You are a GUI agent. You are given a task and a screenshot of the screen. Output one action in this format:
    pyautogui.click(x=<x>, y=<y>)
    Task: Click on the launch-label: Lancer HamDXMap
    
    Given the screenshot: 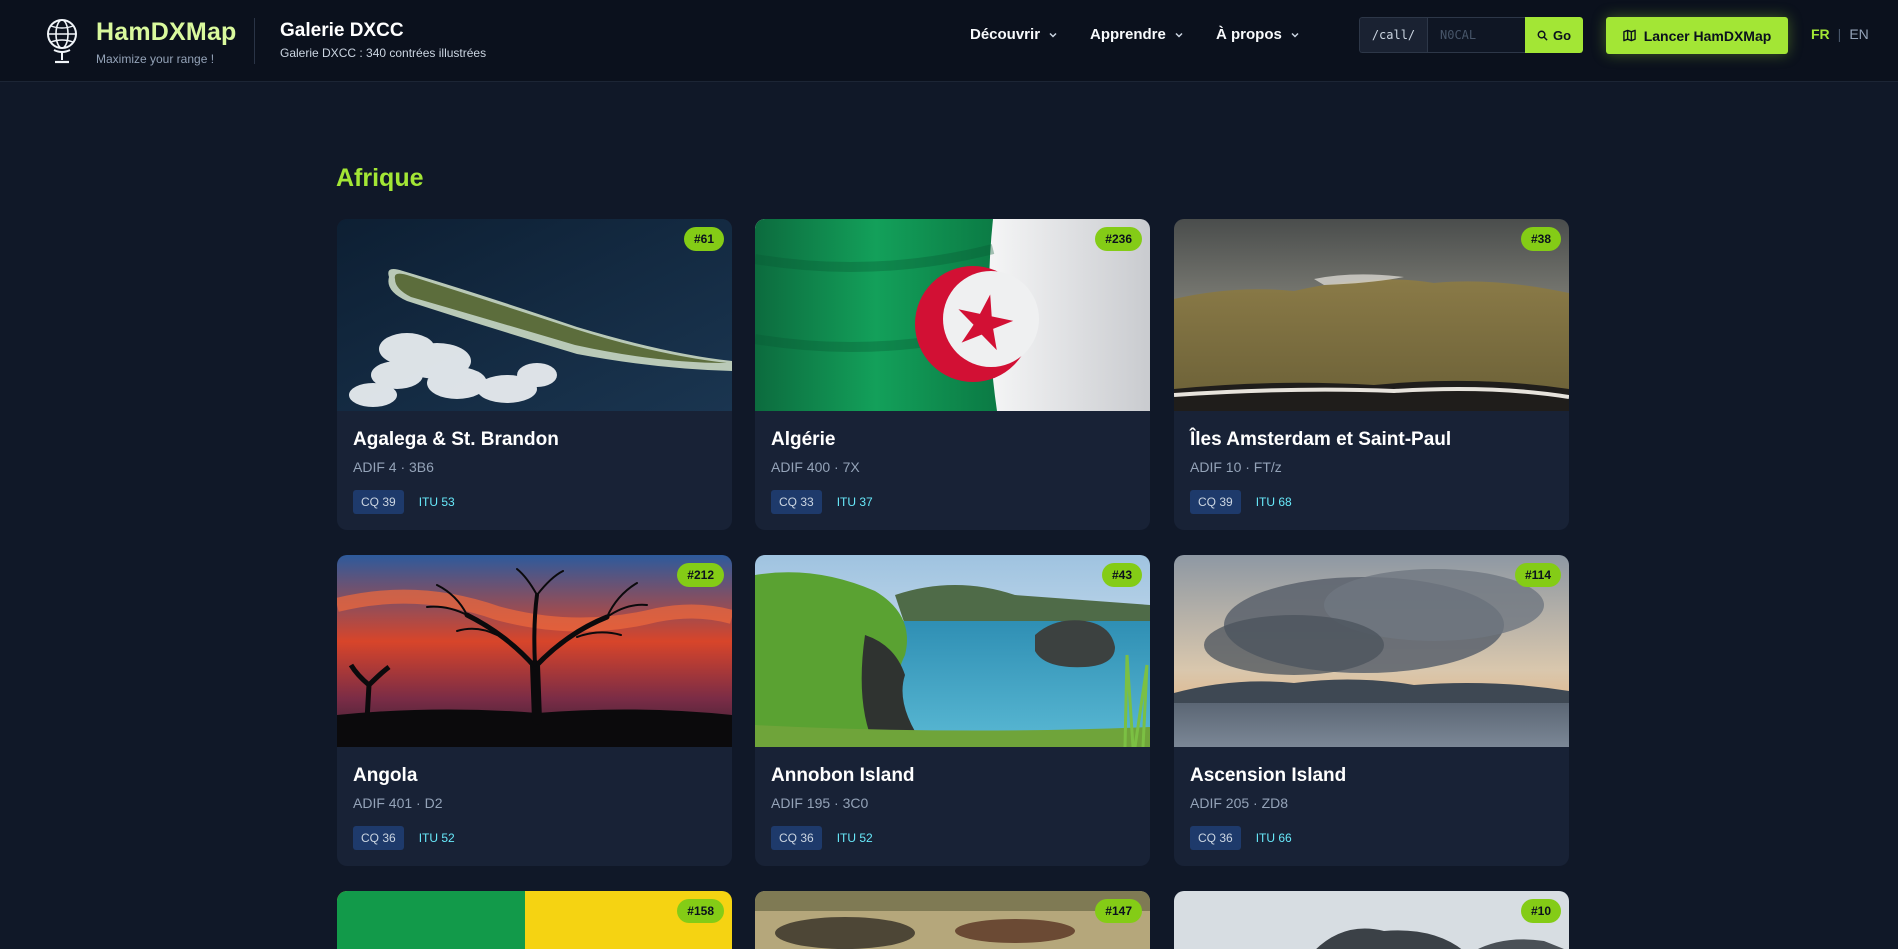 What is the action you would take?
    pyautogui.click(x=1707, y=35)
    